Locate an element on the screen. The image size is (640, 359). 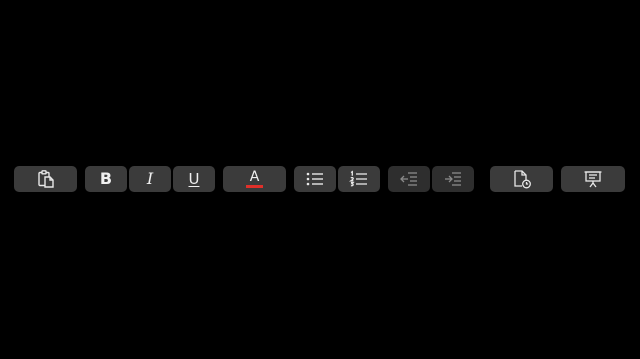
presentation-button is located at coordinates (593, 179).